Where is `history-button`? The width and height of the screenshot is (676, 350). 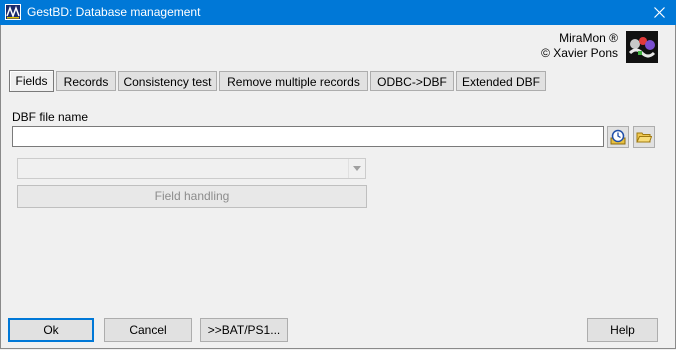
history-button is located at coordinates (618, 137).